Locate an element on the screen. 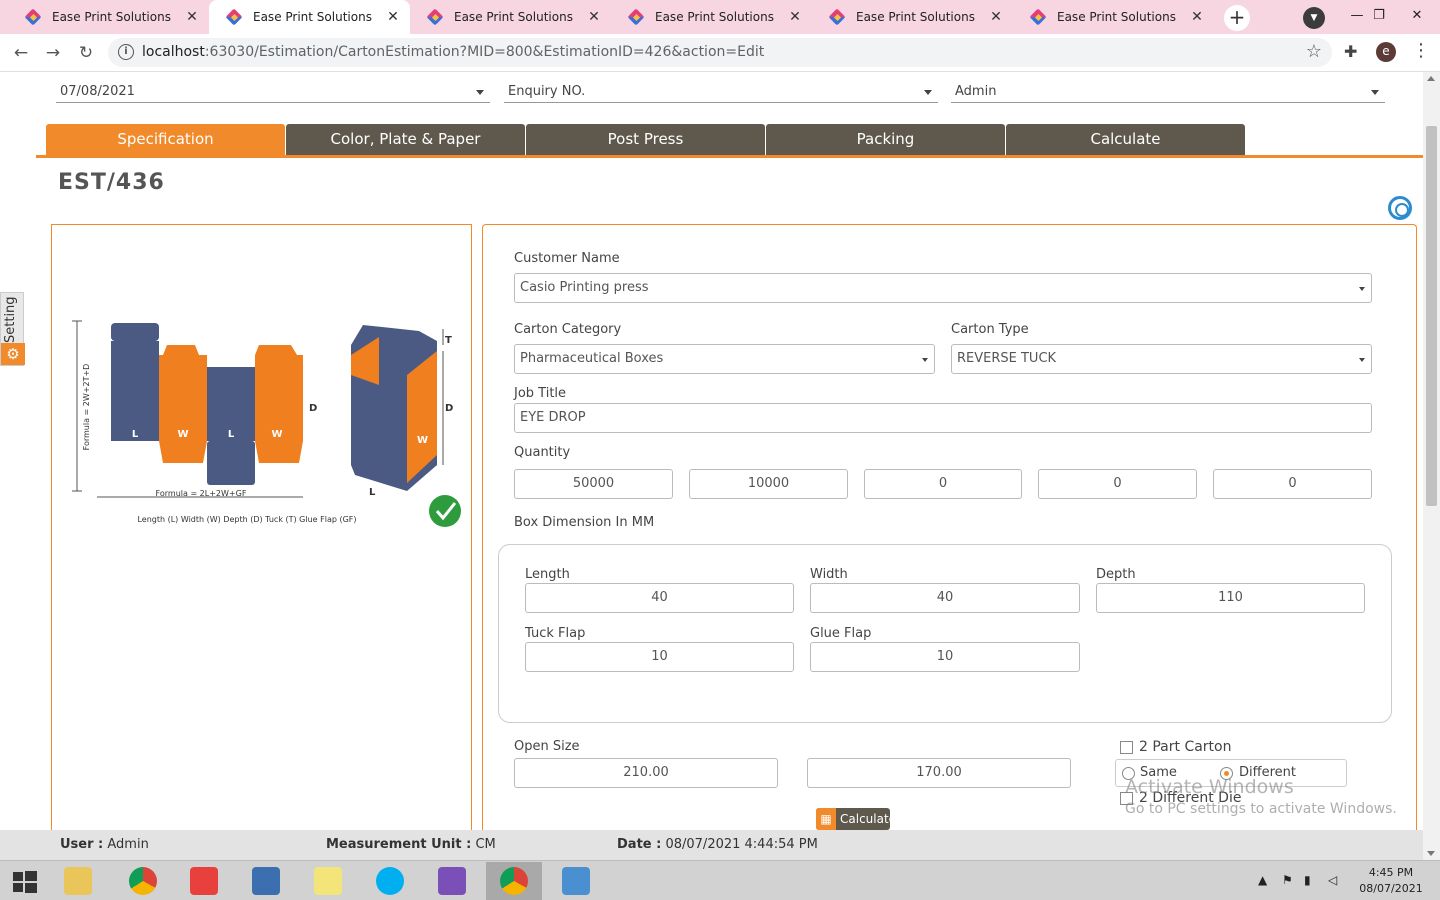 Image resolution: width=1440 pixels, height=900 pixels. customer-name-select: Casio Printing press is located at coordinates (943, 288).